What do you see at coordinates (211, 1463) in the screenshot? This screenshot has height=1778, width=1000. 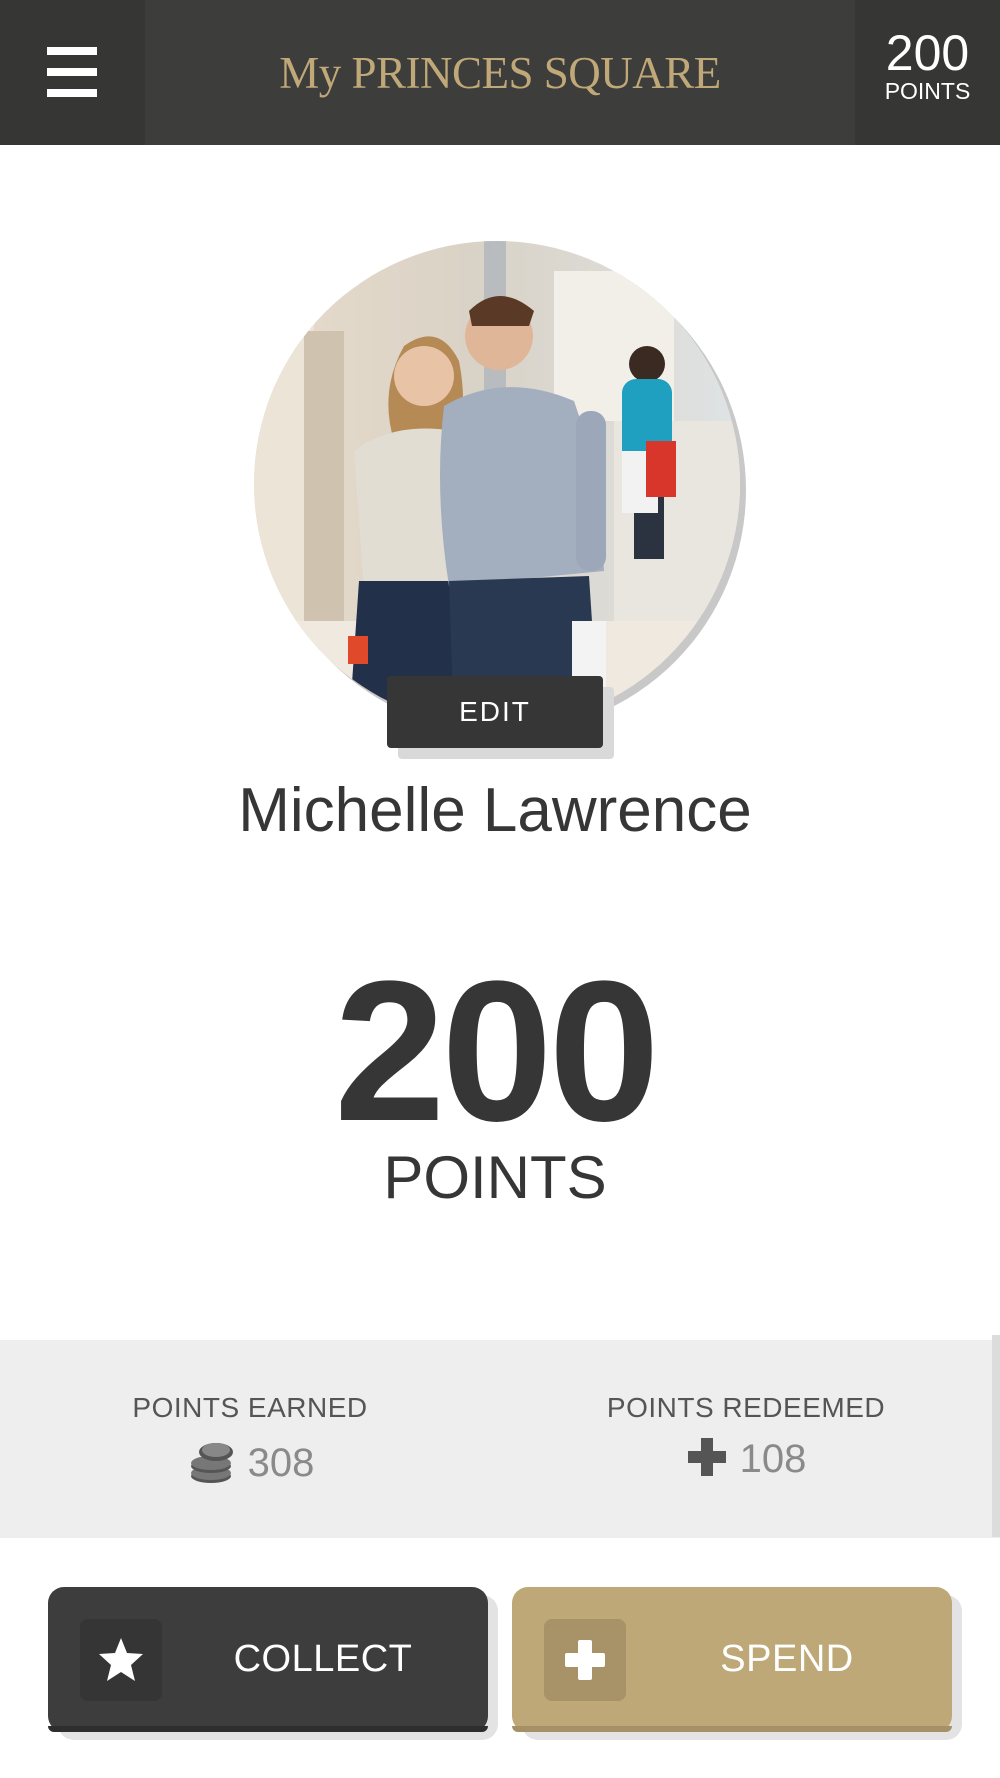 I see `coins-icon` at bounding box center [211, 1463].